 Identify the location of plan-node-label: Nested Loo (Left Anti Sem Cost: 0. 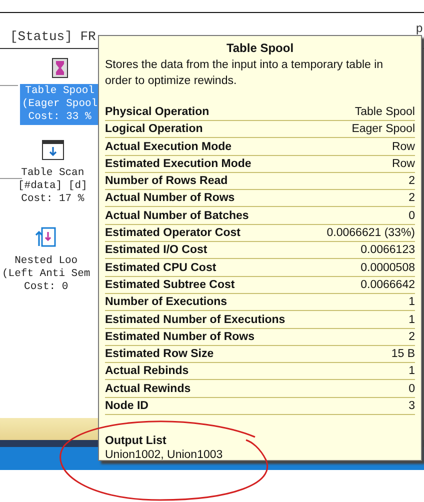
(46, 274).